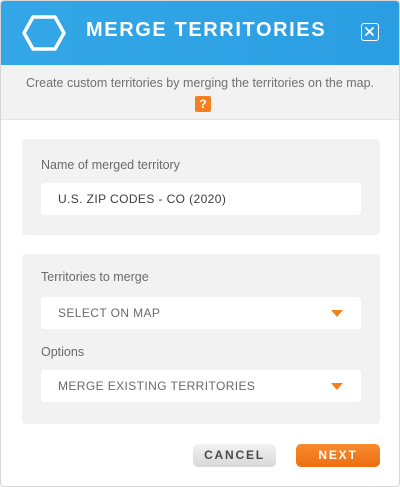 Image resolution: width=400 pixels, height=487 pixels. Describe the element at coordinates (63, 352) in the screenshot. I see `options-label: Options` at that location.